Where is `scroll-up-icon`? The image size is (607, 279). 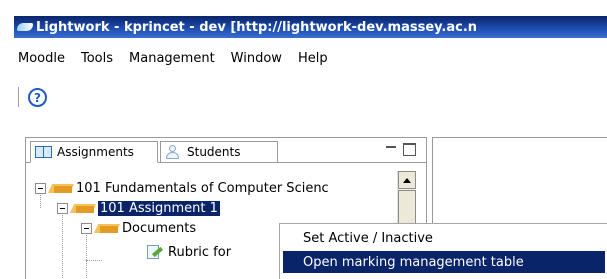
scroll-up-icon is located at coordinates (407, 180).